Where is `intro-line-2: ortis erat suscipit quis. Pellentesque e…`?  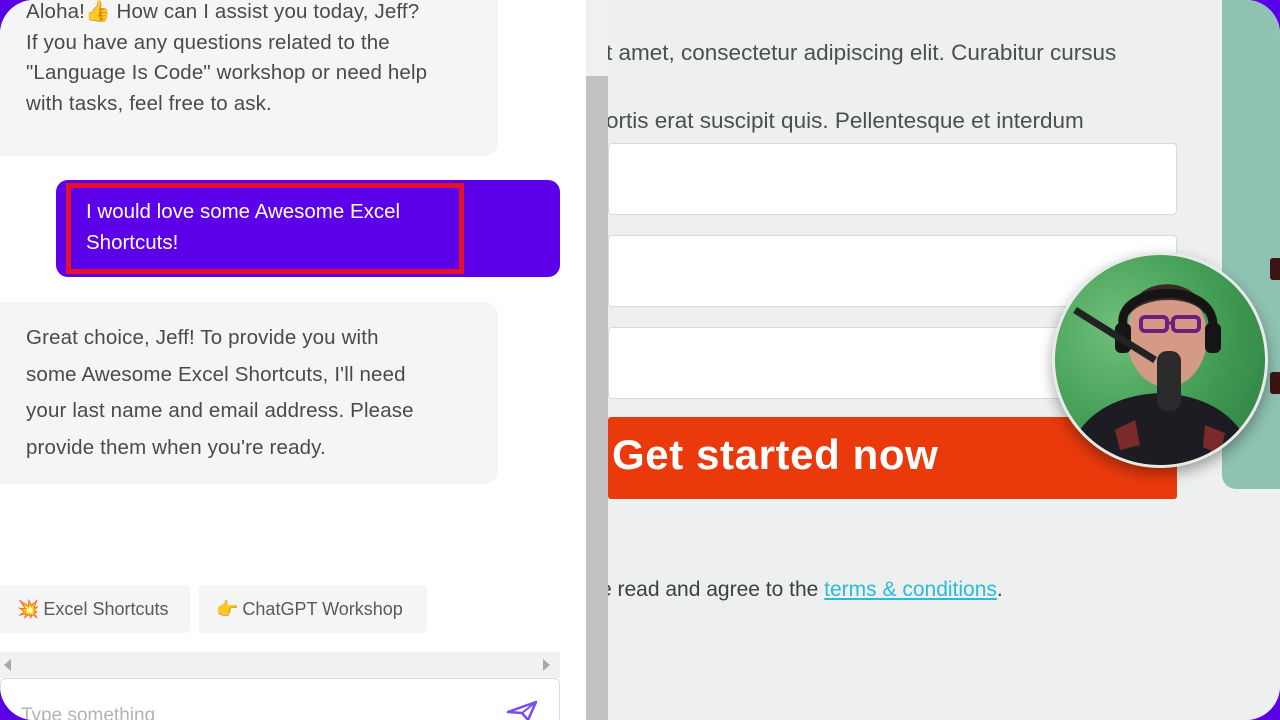 intro-line-2: ortis erat suscipit quis. Pellentesque e… is located at coordinates (845, 120).